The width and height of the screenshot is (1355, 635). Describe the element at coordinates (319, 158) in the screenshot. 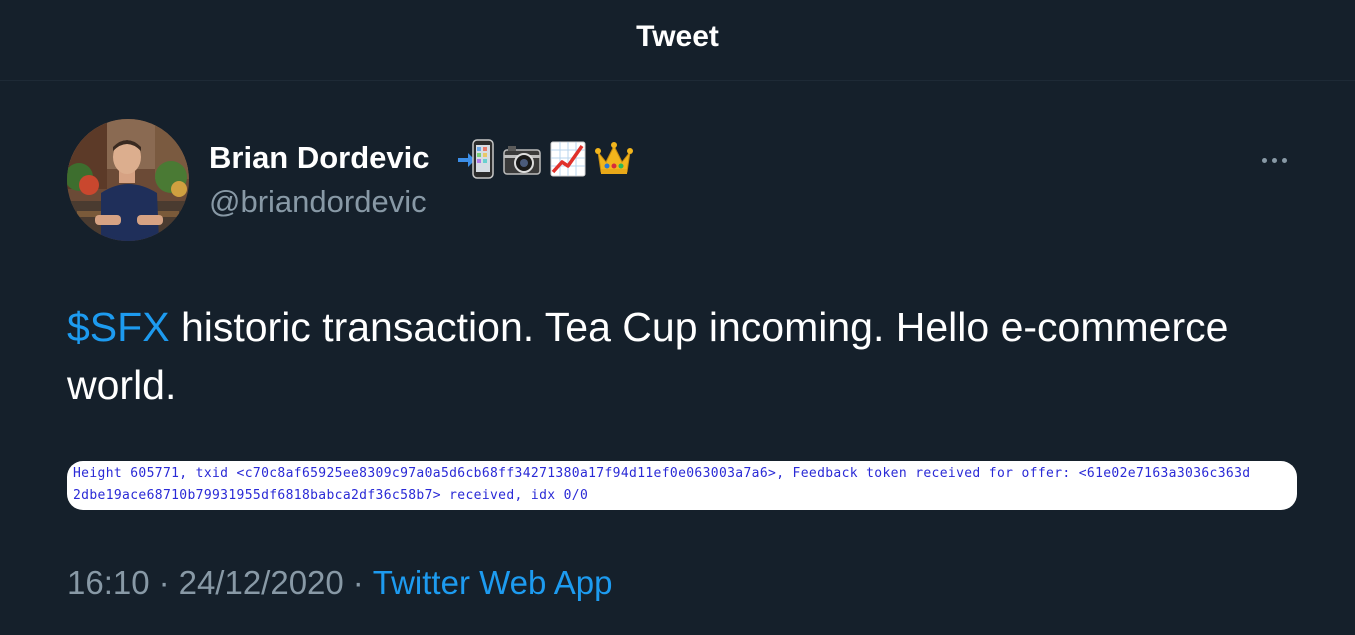

I see `author-display-name: Brian Dordevic` at that location.